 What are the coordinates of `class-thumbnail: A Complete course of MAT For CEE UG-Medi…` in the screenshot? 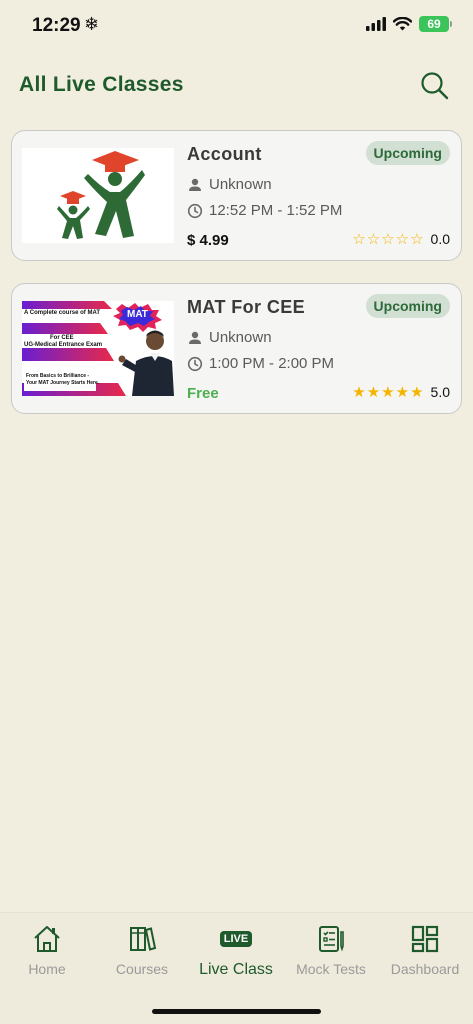 It's located at (98, 348).